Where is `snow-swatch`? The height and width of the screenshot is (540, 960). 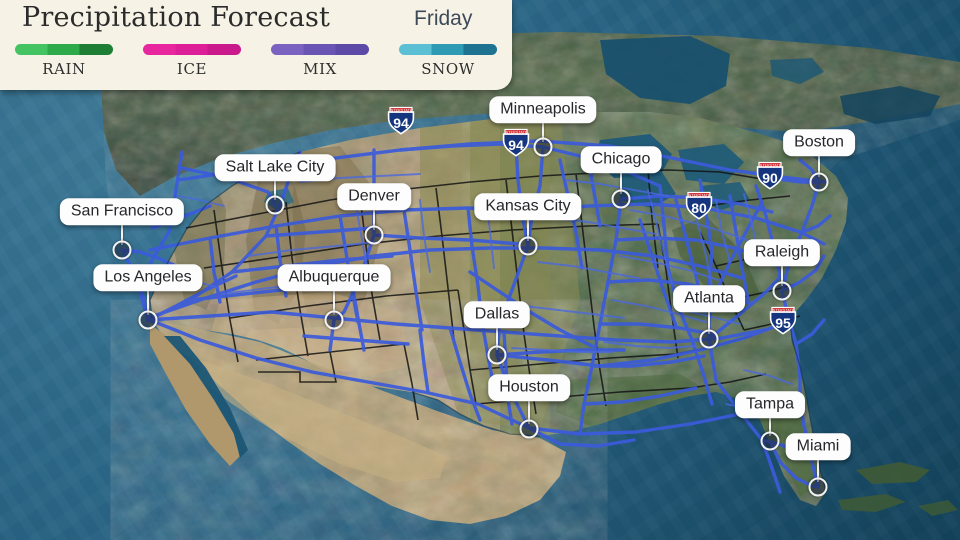 snow-swatch is located at coordinates (448, 49).